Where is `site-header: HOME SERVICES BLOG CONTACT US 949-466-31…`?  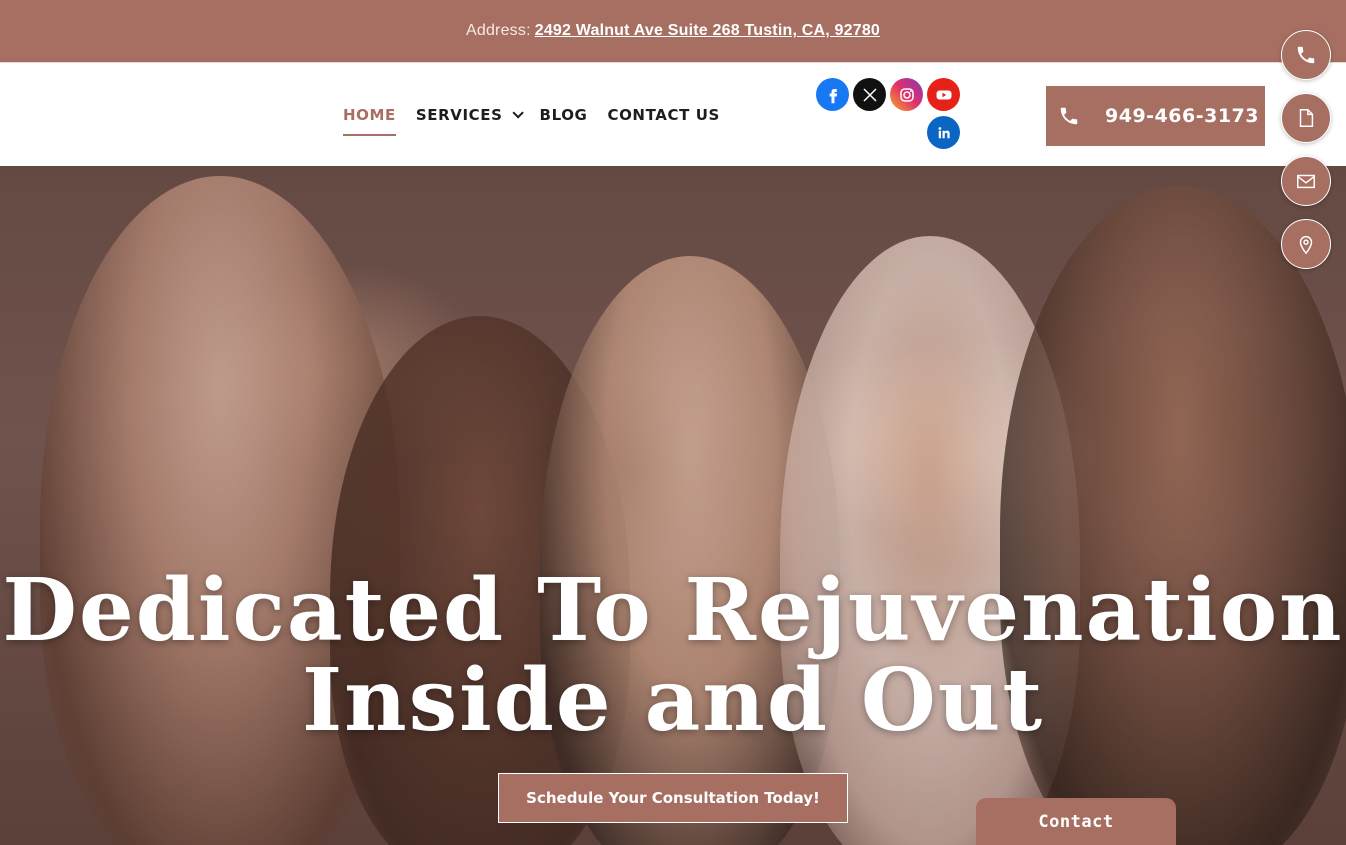
site-header: HOME SERVICES BLOG CONTACT US 949-466-31… is located at coordinates (673, 114).